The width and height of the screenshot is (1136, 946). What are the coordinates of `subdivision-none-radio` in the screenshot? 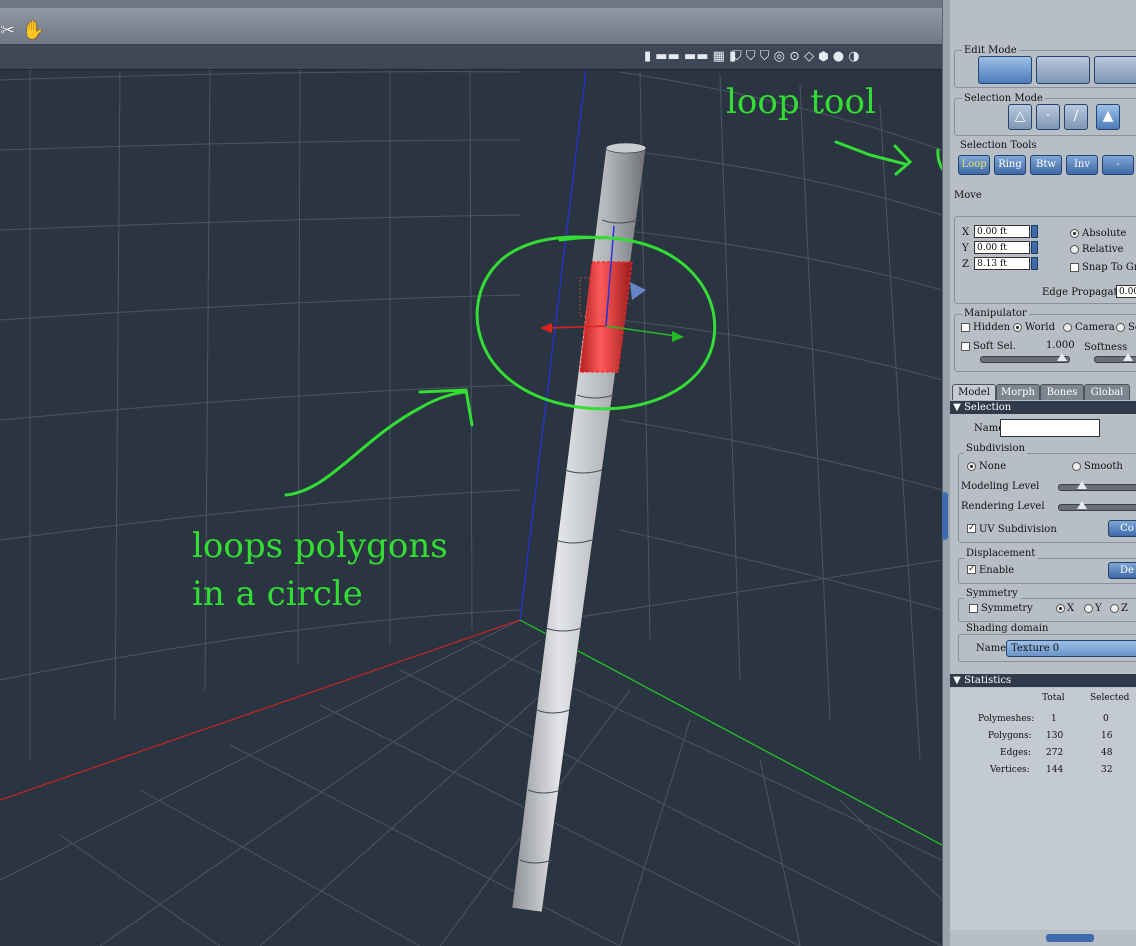 It's located at (971, 466).